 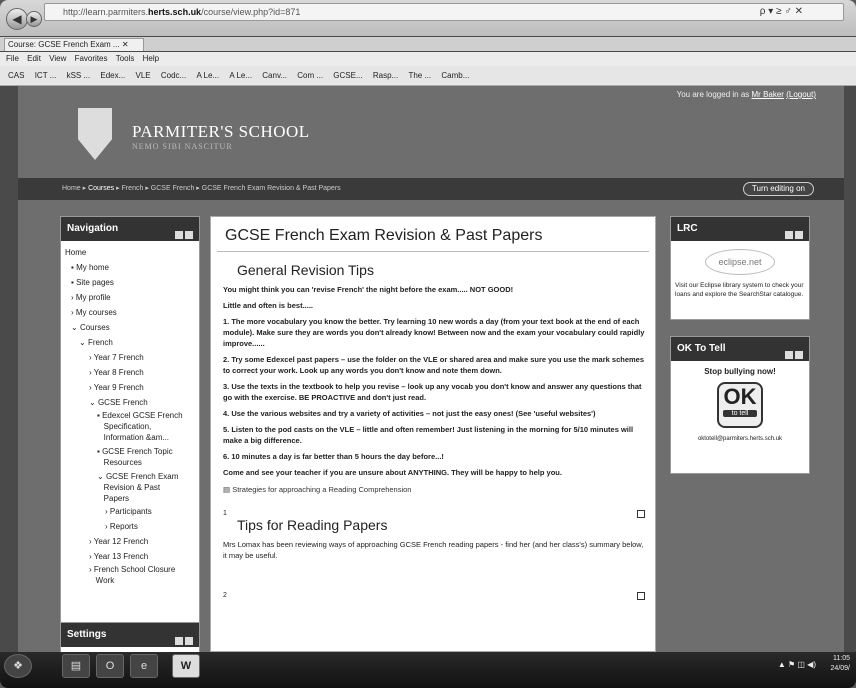 What do you see at coordinates (130, 252) in the screenshot?
I see `nav-item-home: Home` at bounding box center [130, 252].